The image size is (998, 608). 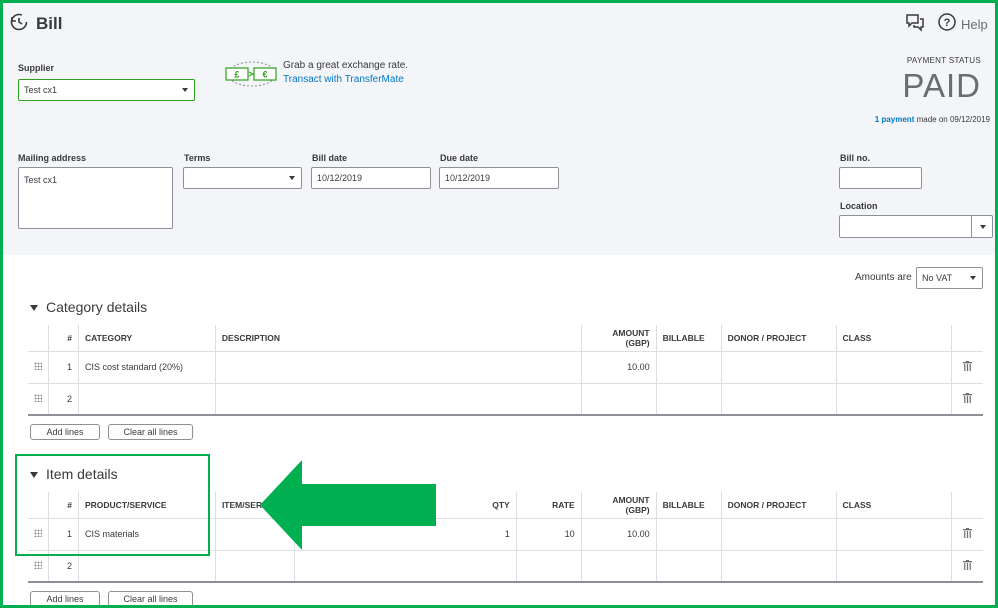 What do you see at coordinates (499, 178) in the screenshot?
I see `due-date-field: 10/12/2019` at bounding box center [499, 178].